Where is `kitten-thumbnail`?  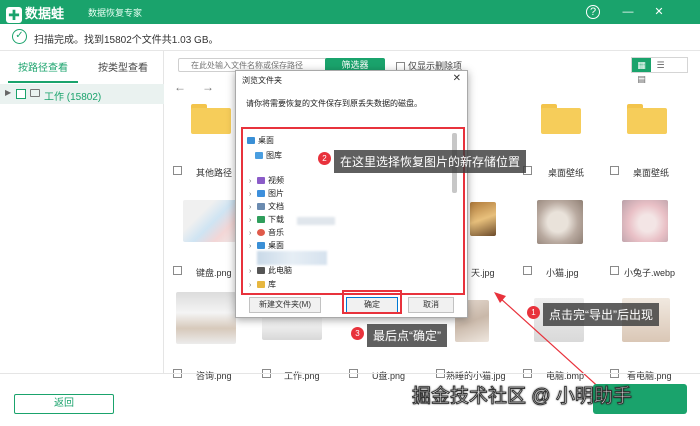 kitten-thumbnail is located at coordinates (560, 222).